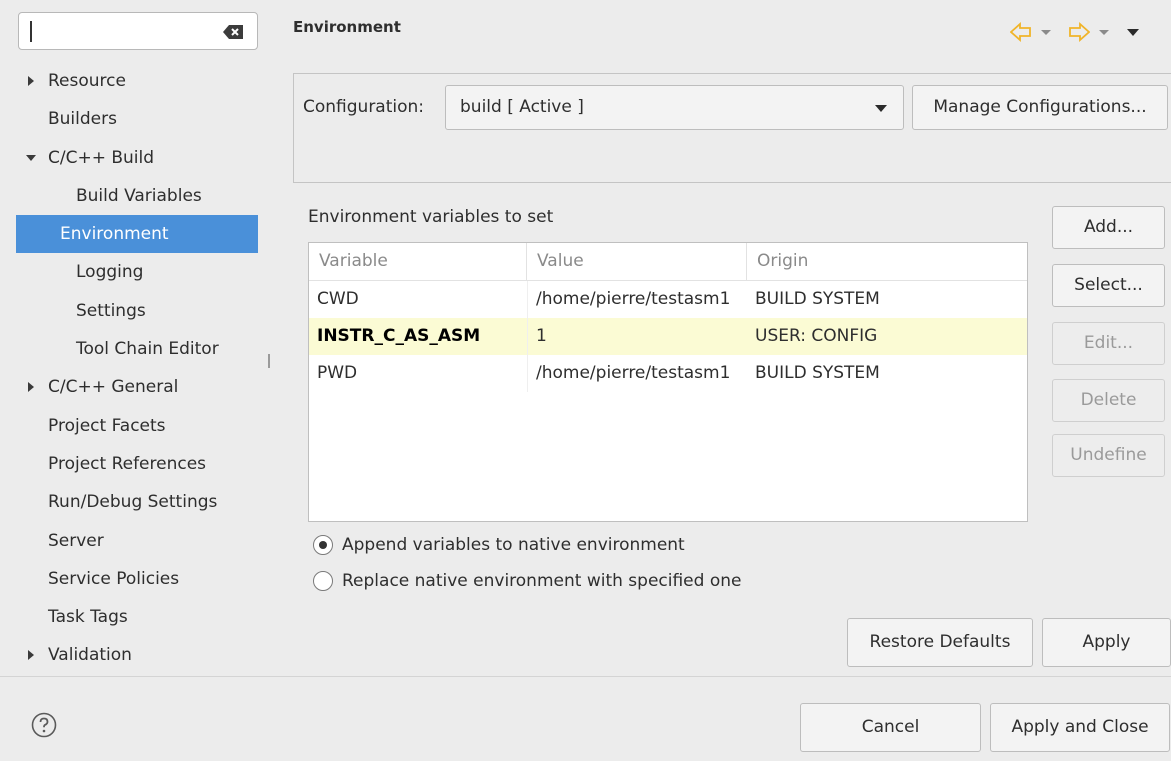  What do you see at coordinates (90, 655) in the screenshot?
I see `tree-item-label: Validation` at bounding box center [90, 655].